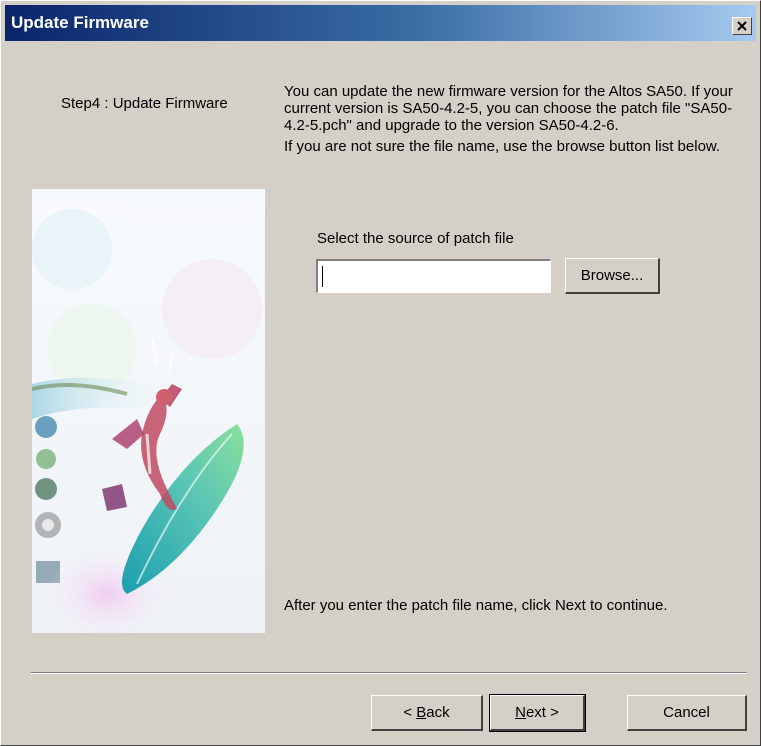  What do you see at coordinates (421, 712) in the screenshot?
I see `back-mnemonic: B` at bounding box center [421, 712].